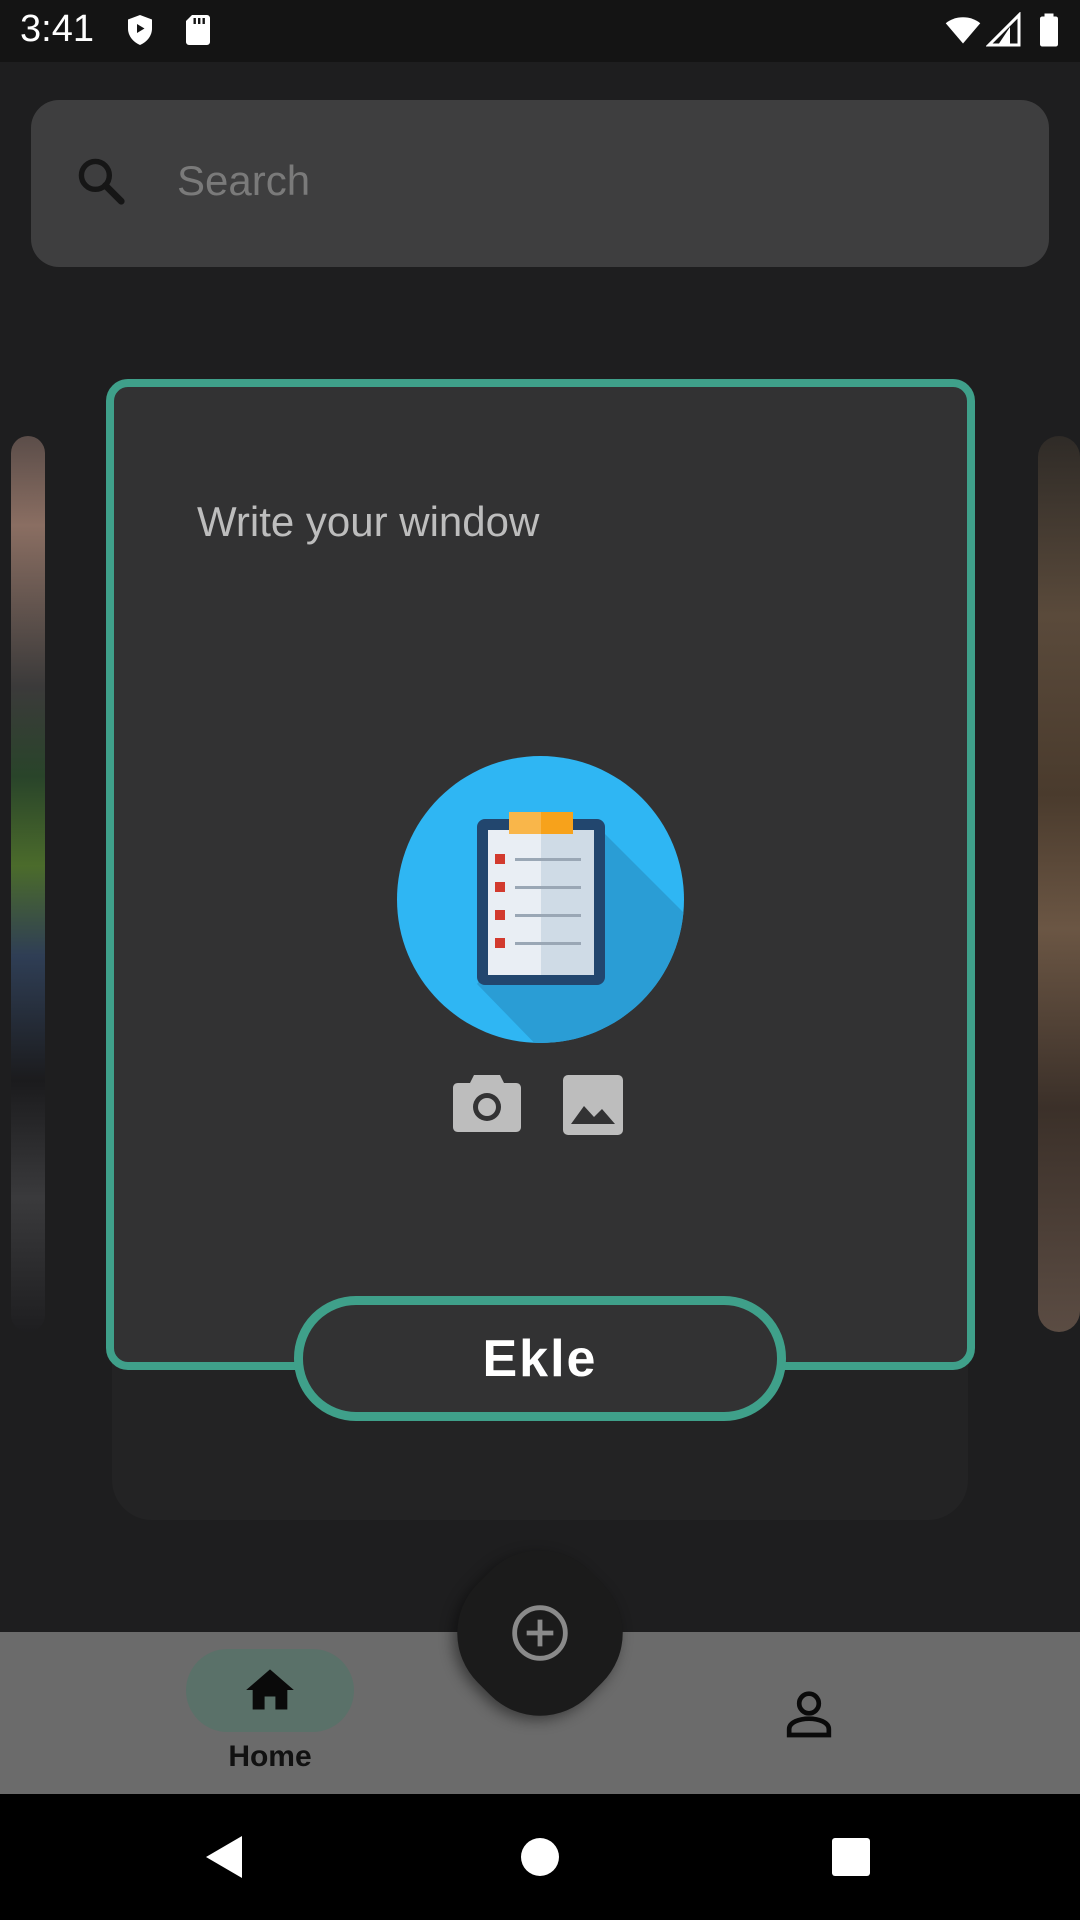 Image resolution: width=1080 pixels, height=1920 pixels. Describe the element at coordinates (140, 30) in the screenshot. I see `shield-icon` at that location.